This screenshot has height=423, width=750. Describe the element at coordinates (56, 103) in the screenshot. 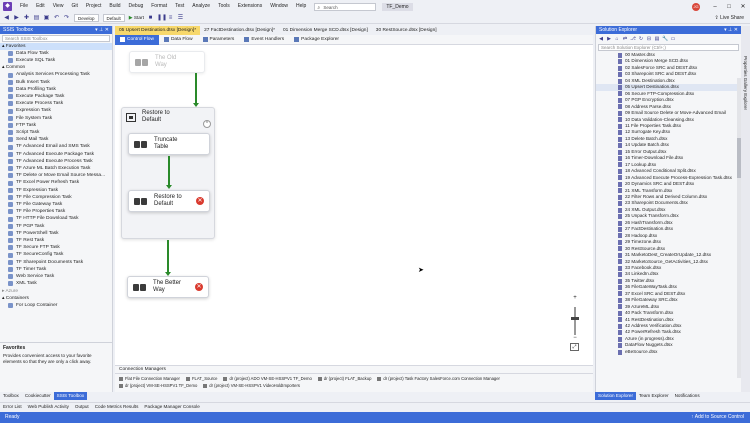

I see `common-item: Execute Process Task` at that location.